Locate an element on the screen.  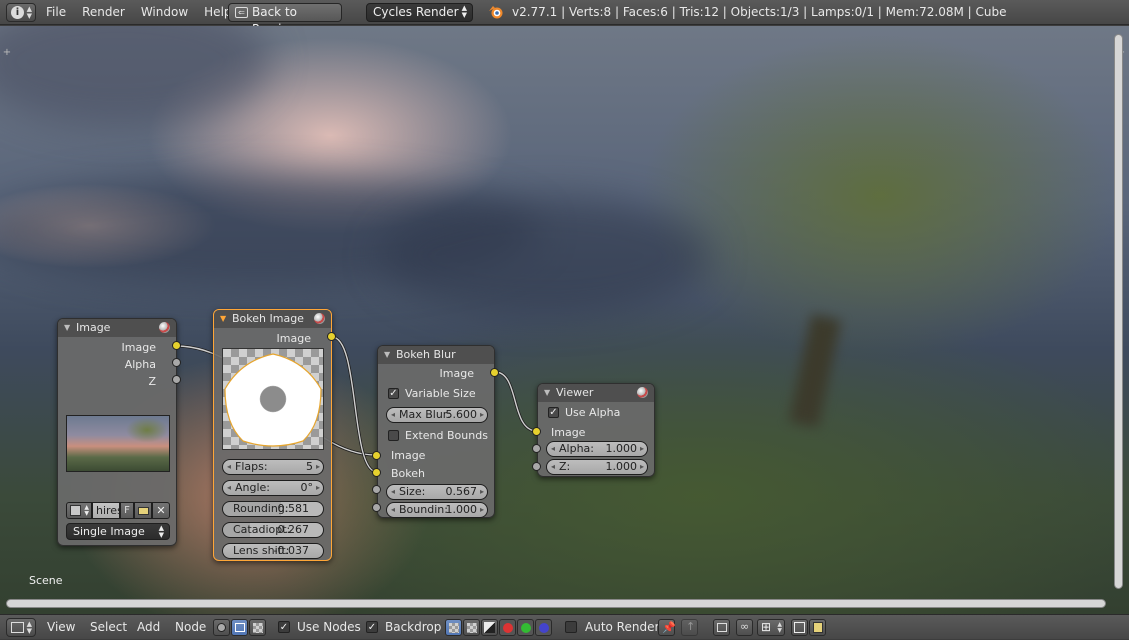
back-to-previous-button: ⇐ Back to Previous is located at coordinates (285, 19).